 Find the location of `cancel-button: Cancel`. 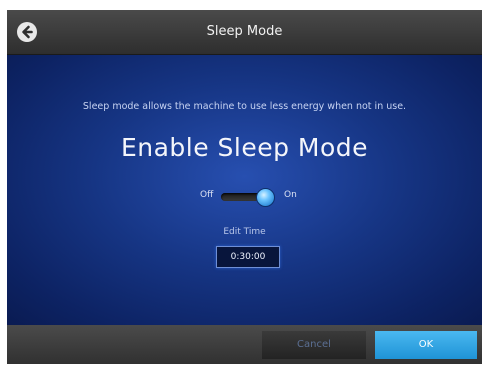

cancel-button: Cancel is located at coordinates (314, 345).